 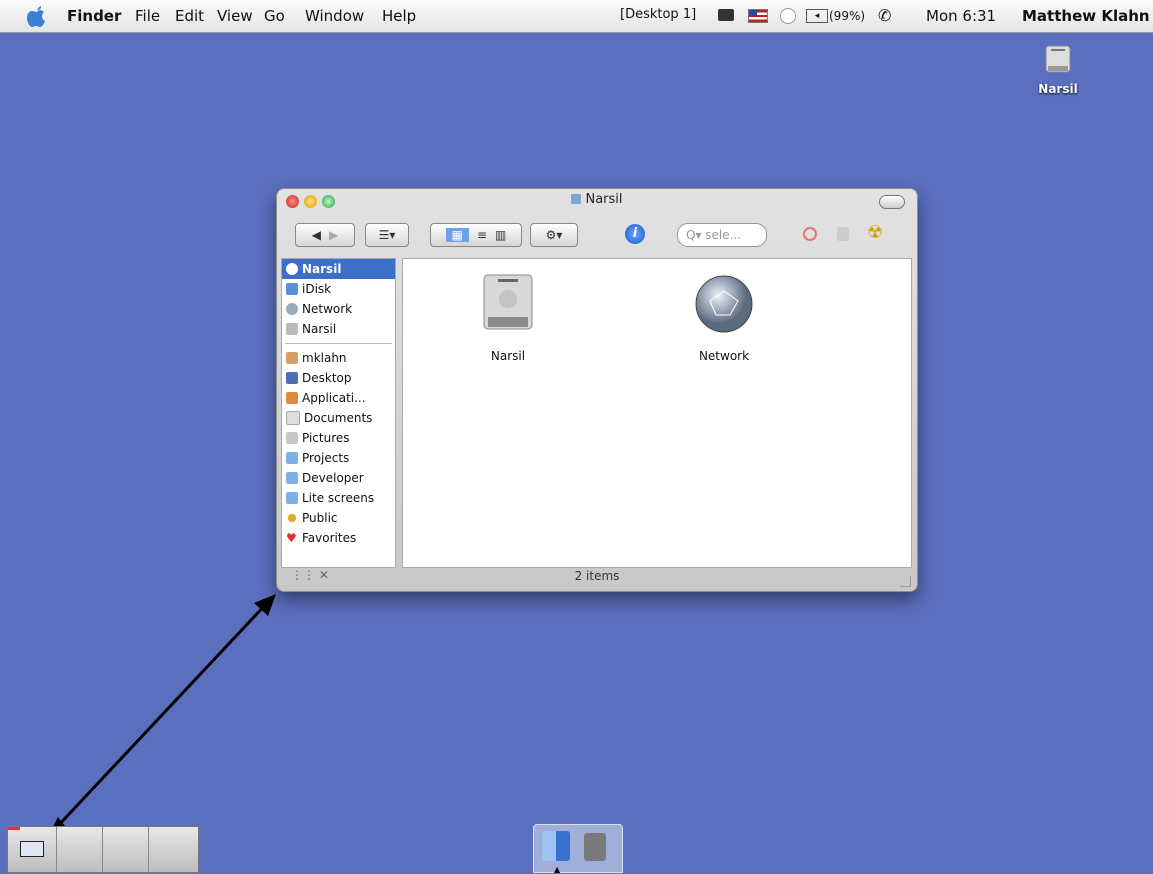 I want to click on sidebar-item-label: Desktop, so click(x=327, y=378).